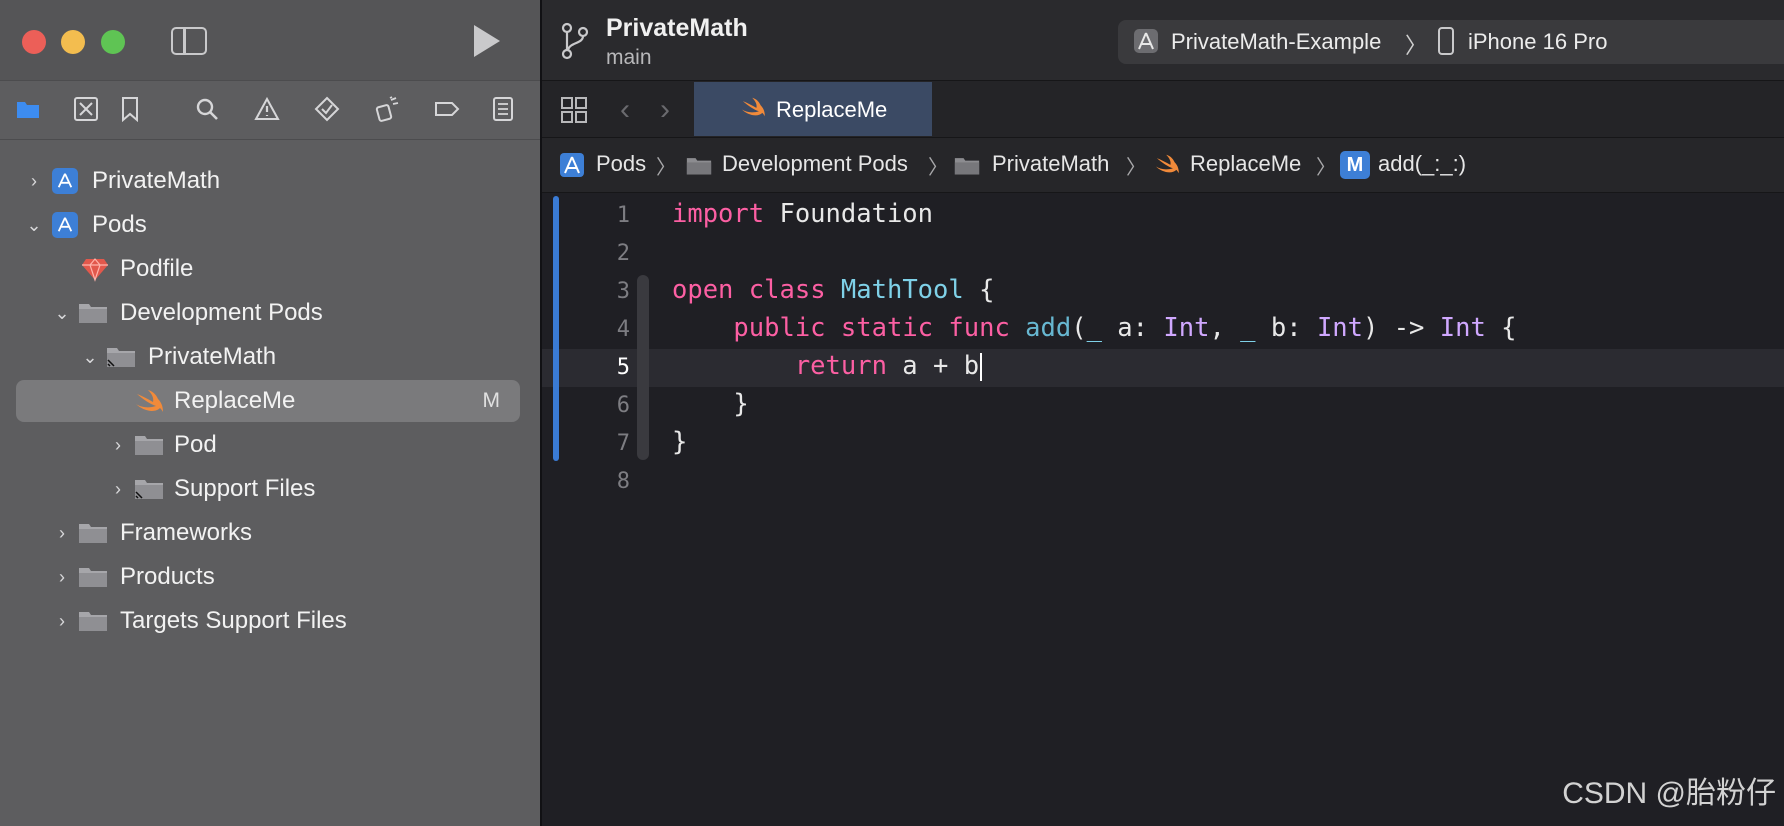  Describe the element at coordinates (623, 253) in the screenshot. I see `line-number: 2` at that location.